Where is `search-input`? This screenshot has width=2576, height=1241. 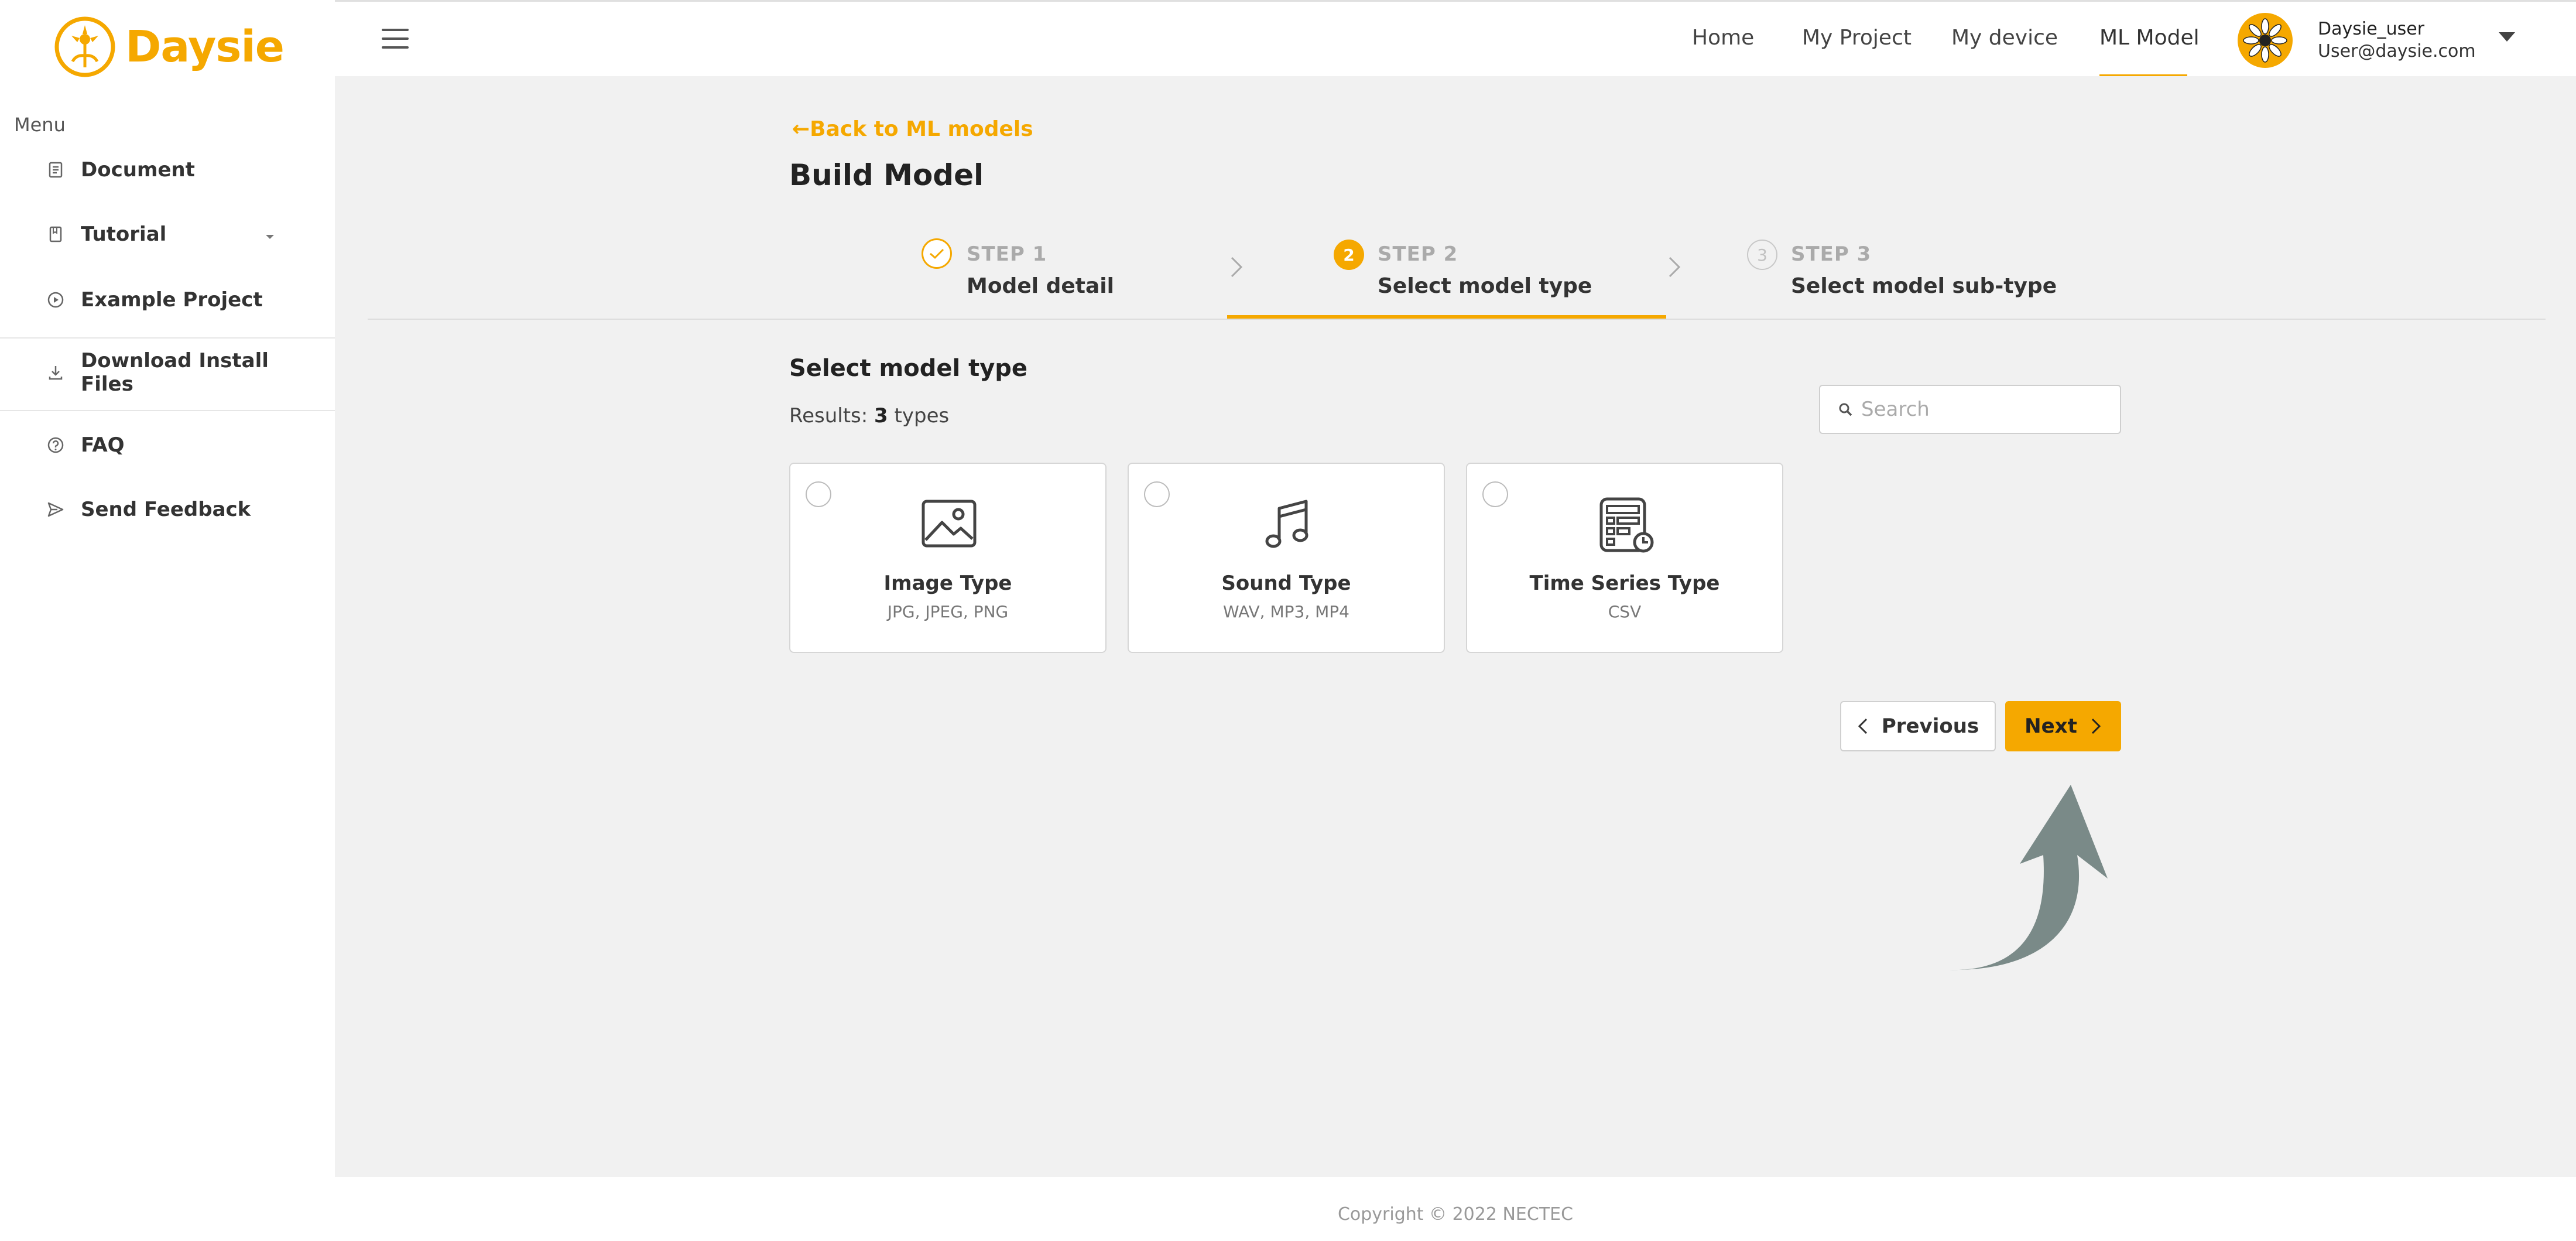 search-input is located at coordinates (1984, 409).